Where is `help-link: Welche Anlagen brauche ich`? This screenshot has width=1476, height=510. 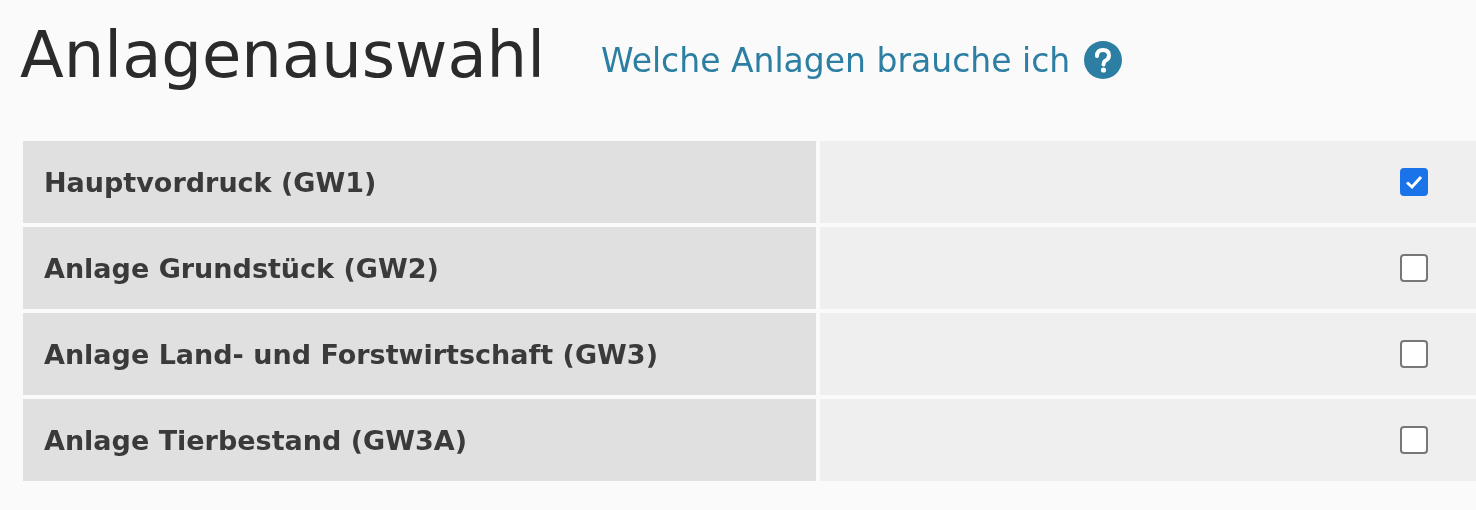 help-link: Welche Anlagen brauche ich is located at coordinates (861, 60).